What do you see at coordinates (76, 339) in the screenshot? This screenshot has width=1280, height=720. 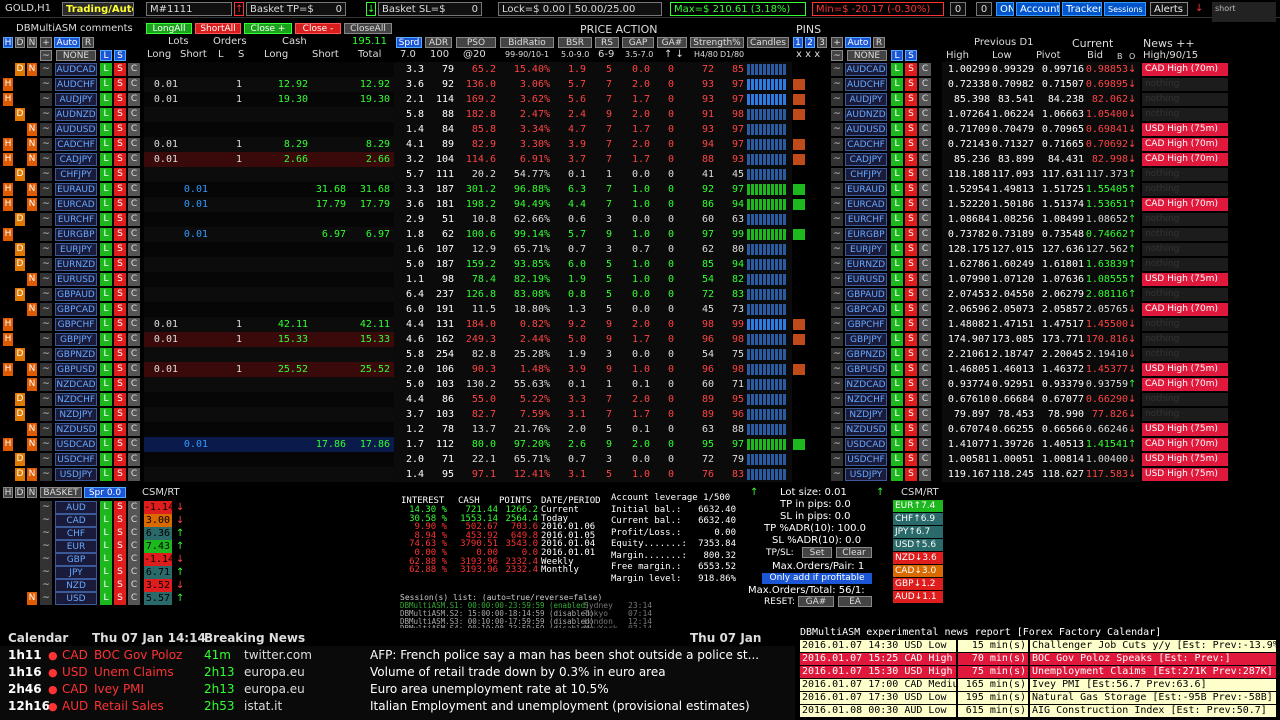 I see `symbol-button: GBPJPY` at bounding box center [76, 339].